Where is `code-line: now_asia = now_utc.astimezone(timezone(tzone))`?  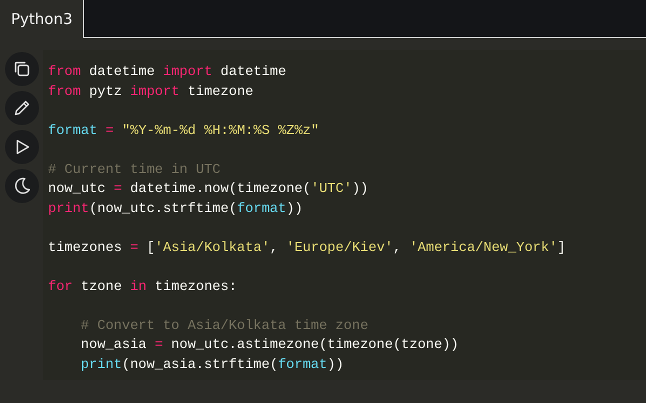
code-line: now_asia = now_utc.astimezone(timezone(tzone)) is located at coordinates (269, 346).